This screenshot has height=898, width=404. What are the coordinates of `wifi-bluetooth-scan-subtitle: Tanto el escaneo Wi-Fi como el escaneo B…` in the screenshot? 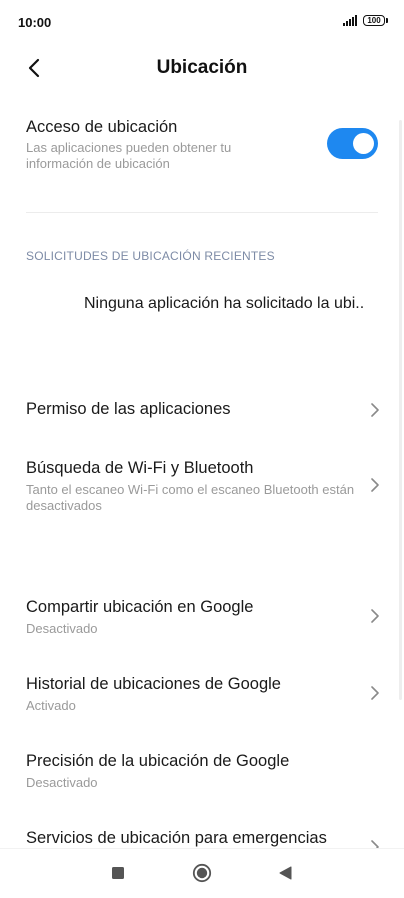 It's located at (190, 497).